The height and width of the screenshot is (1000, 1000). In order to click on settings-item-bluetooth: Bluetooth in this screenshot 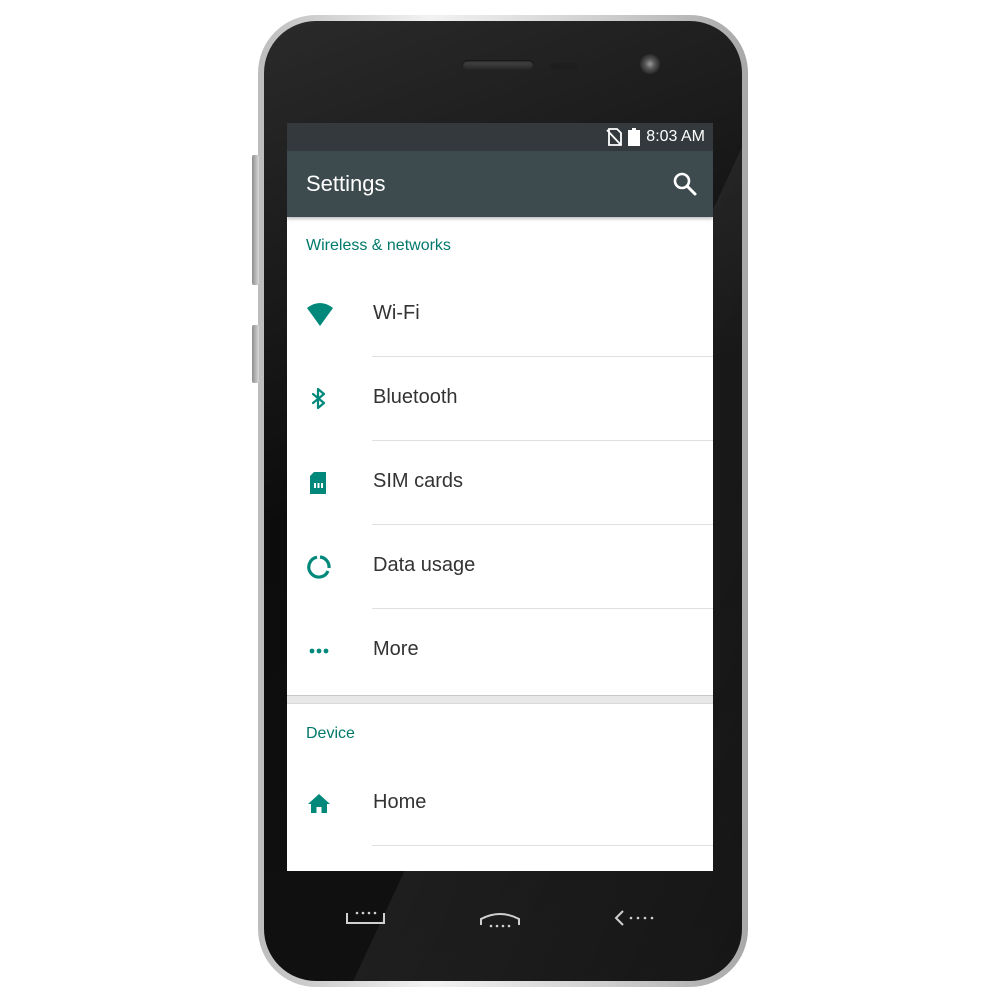, I will do `click(500, 399)`.